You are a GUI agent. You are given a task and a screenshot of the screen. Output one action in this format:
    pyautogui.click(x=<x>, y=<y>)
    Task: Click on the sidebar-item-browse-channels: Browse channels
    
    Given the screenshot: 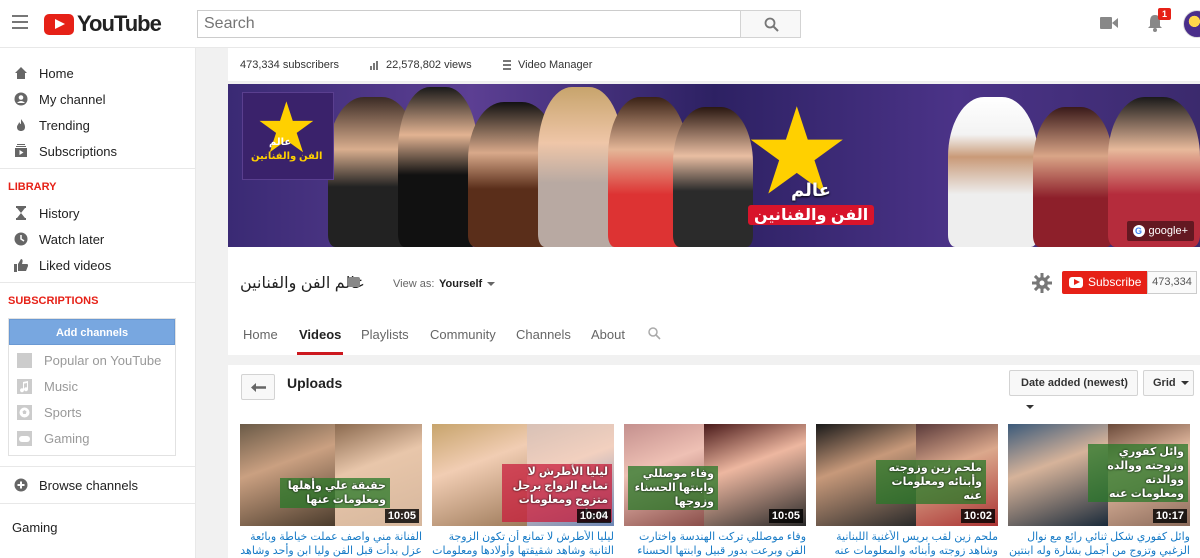 What is the action you would take?
    pyautogui.click(x=98, y=485)
    